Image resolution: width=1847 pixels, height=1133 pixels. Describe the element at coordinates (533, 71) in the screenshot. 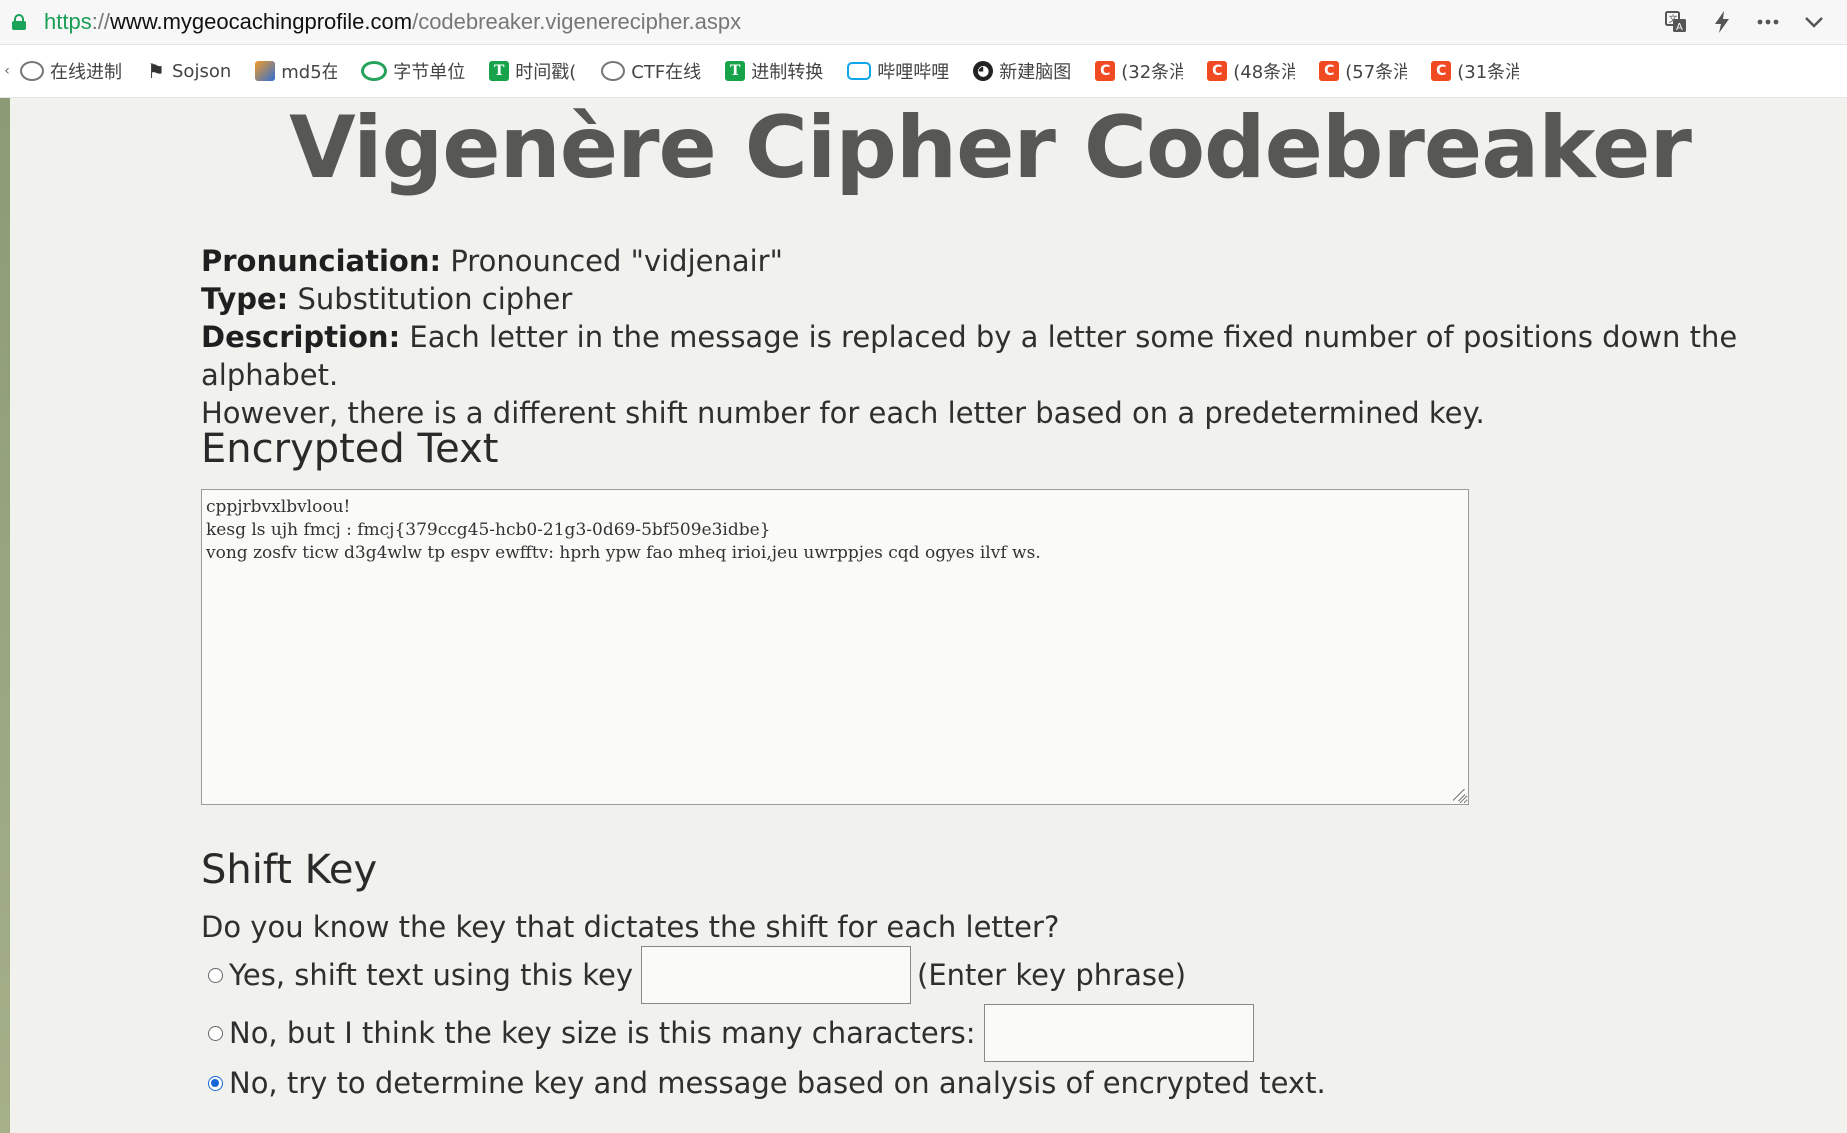

I see `bookmark-item: T 时间戳(` at that location.